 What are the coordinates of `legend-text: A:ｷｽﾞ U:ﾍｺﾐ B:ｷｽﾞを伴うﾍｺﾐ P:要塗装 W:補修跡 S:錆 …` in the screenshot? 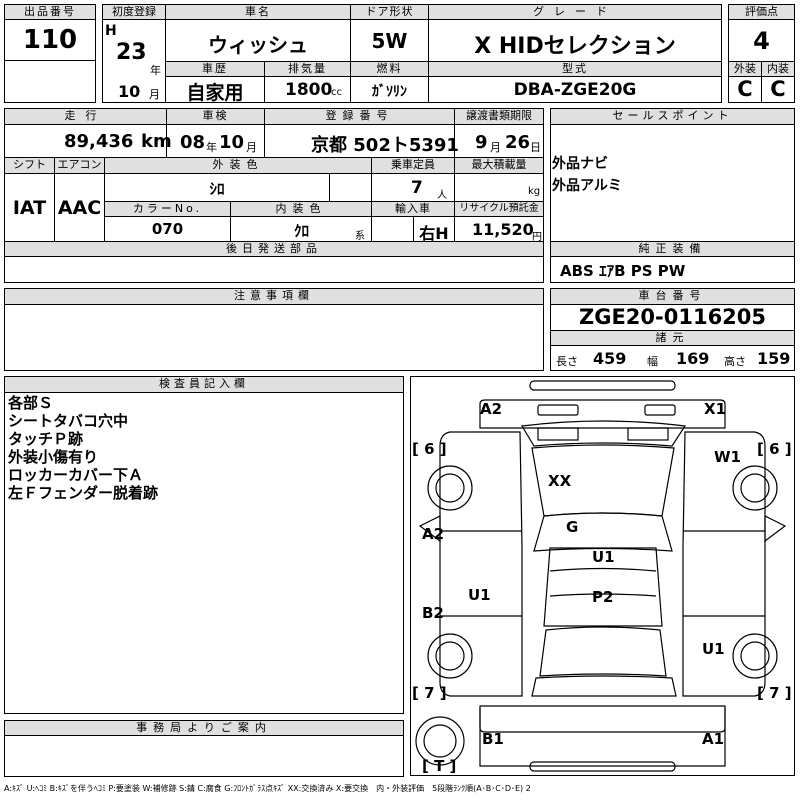 It's located at (267, 788).